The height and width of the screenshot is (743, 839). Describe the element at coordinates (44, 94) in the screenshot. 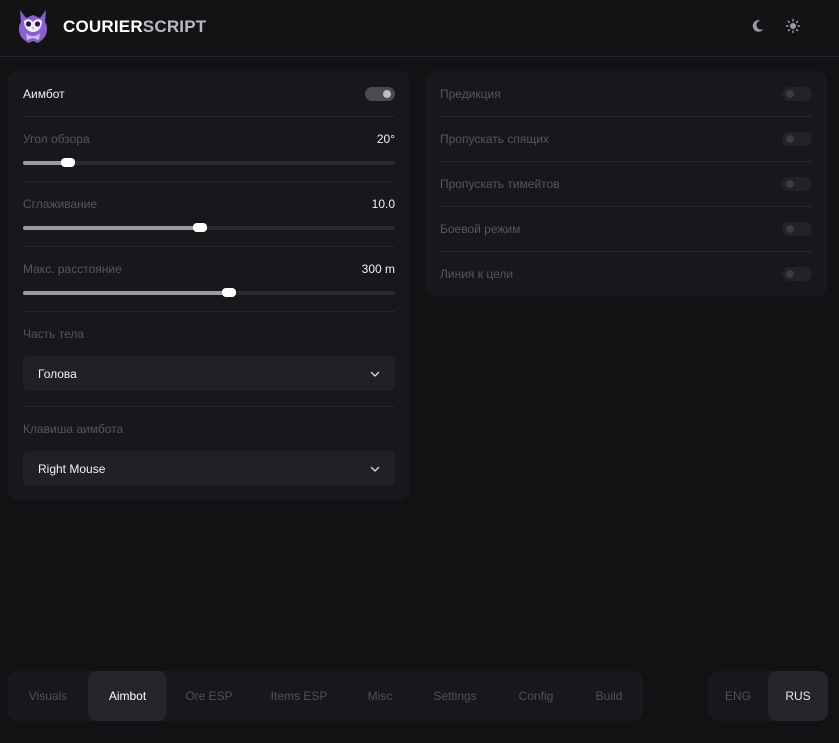

I see `aimbot-label: Аимбот` at that location.